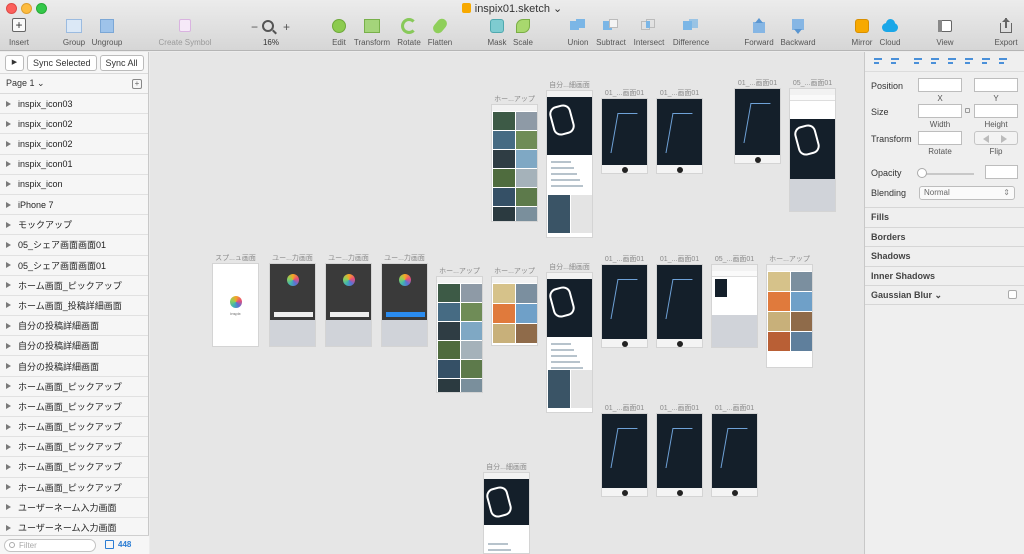 Image resolution: width=1024 pixels, height=554 pixels. Describe the element at coordinates (952, 62) in the screenshot. I see `align-right-icon` at that location.